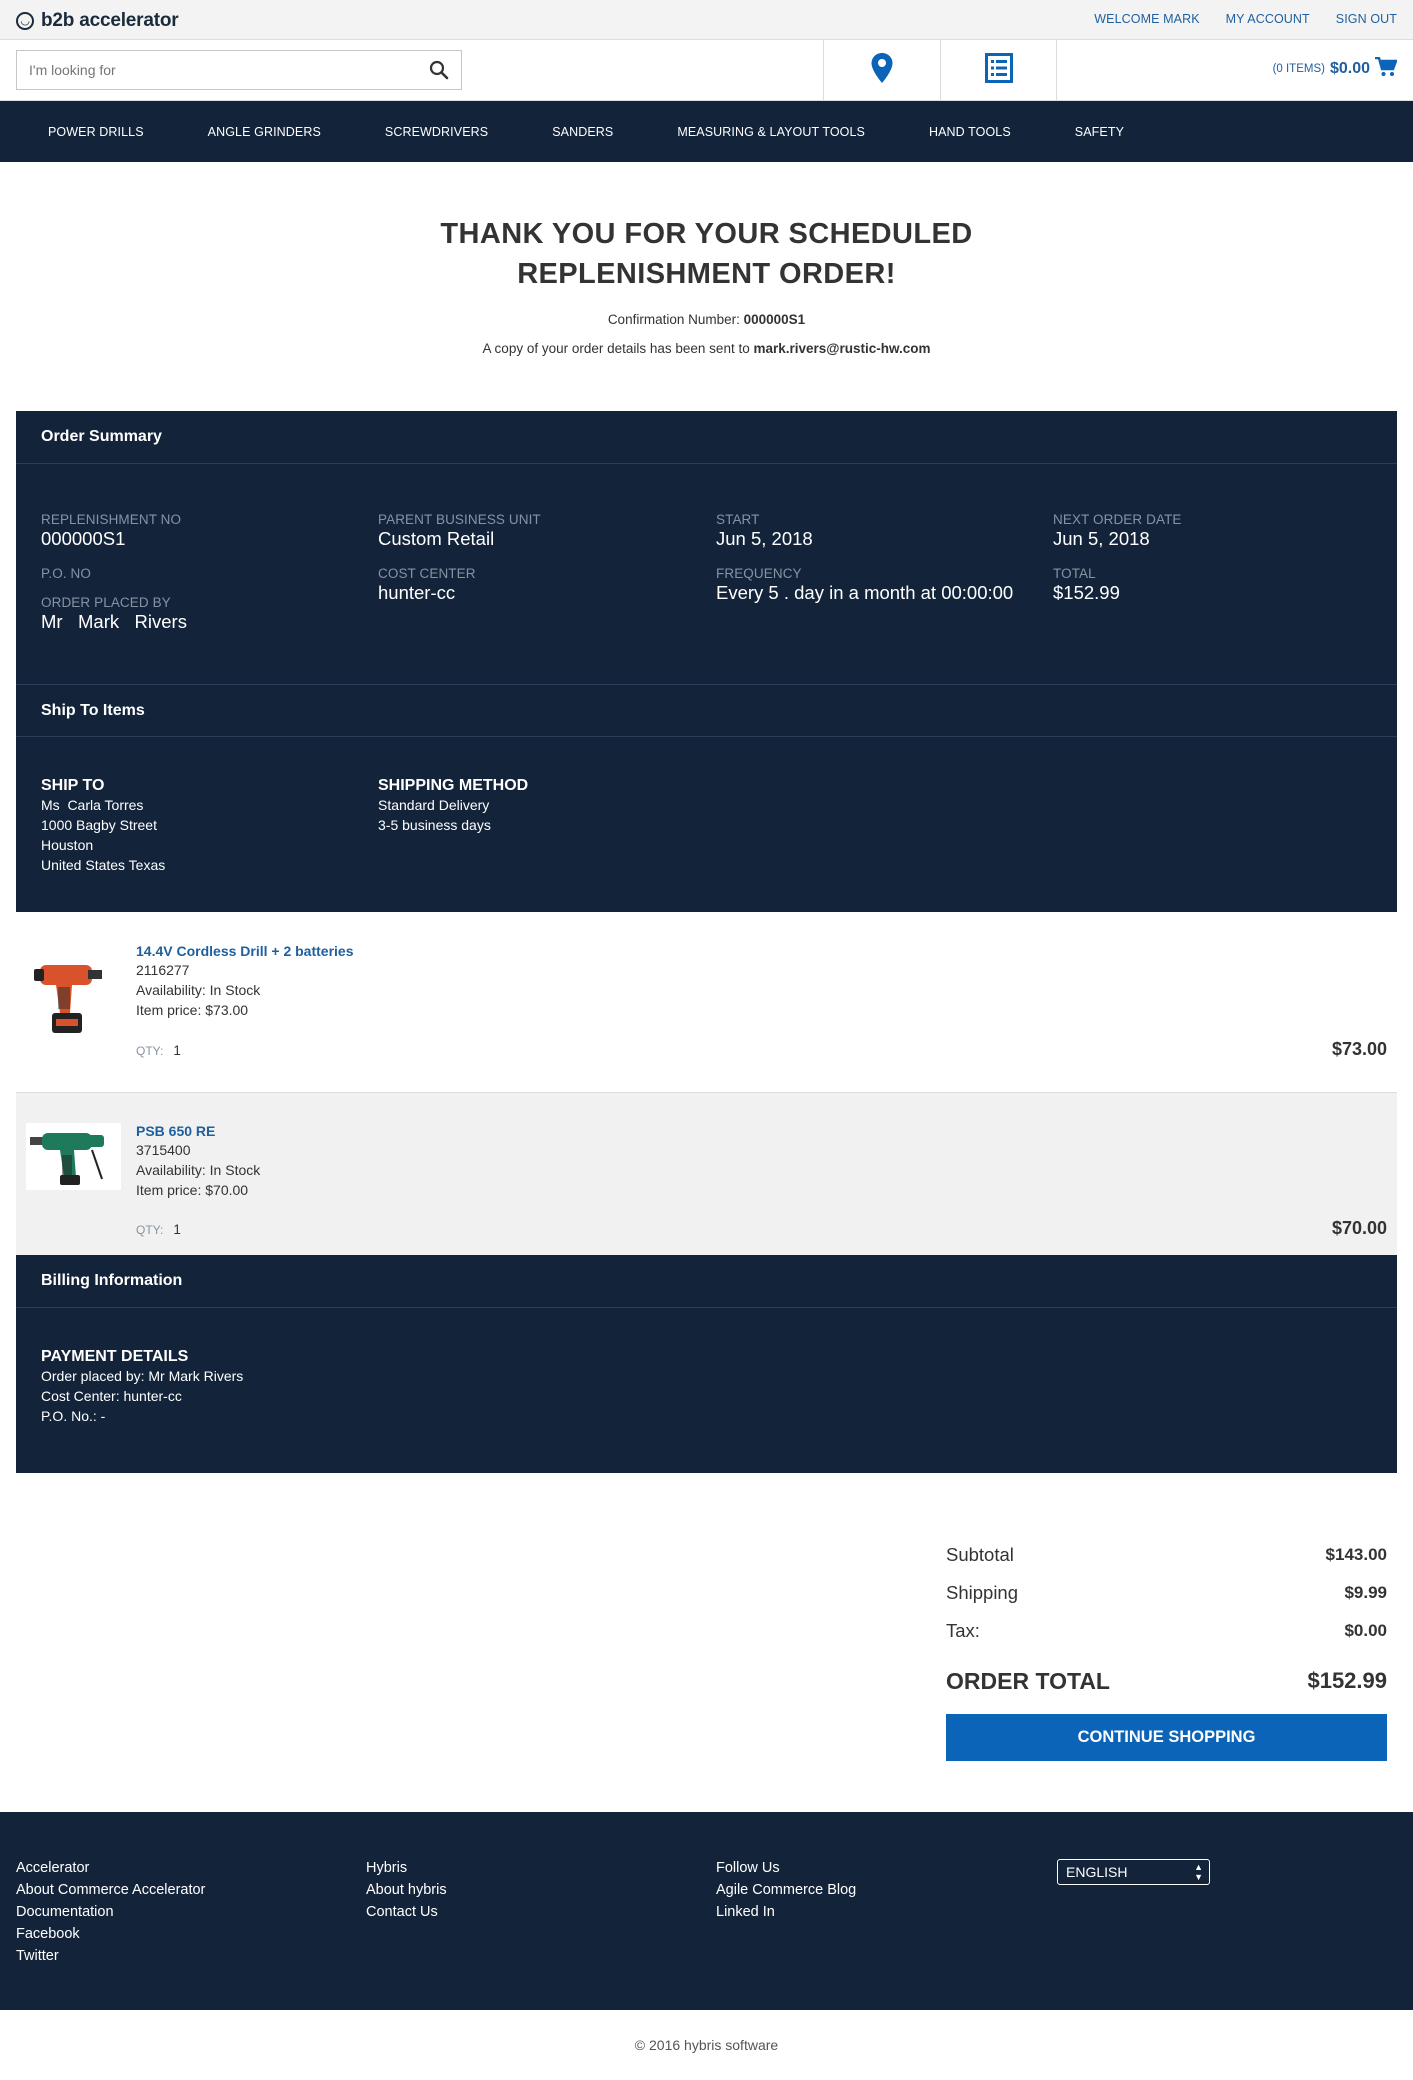  I want to click on cart-amount: $0.00, so click(1349, 68).